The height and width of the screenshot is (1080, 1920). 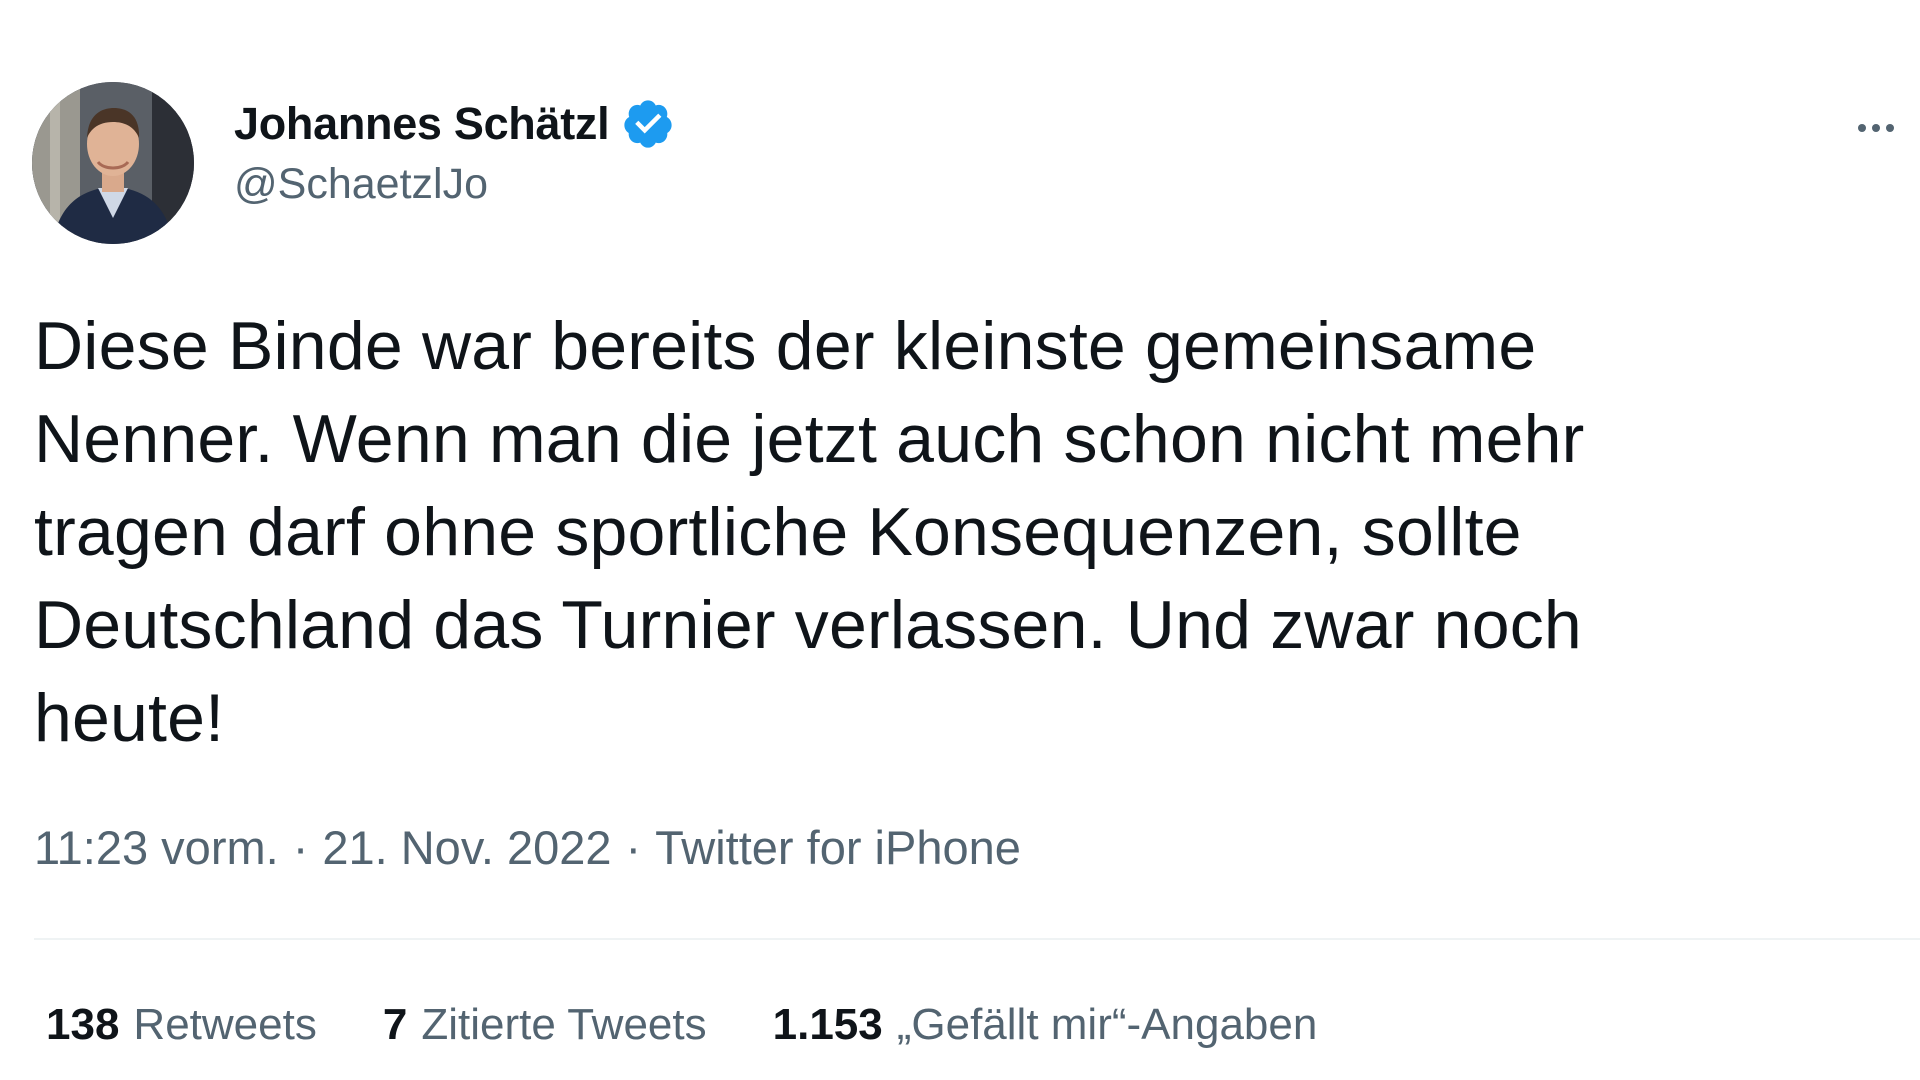 What do you see at coordinates (83, 1024) in the screenshot?
I see `retweets-count: 138` at bounding box center [83, 1024].